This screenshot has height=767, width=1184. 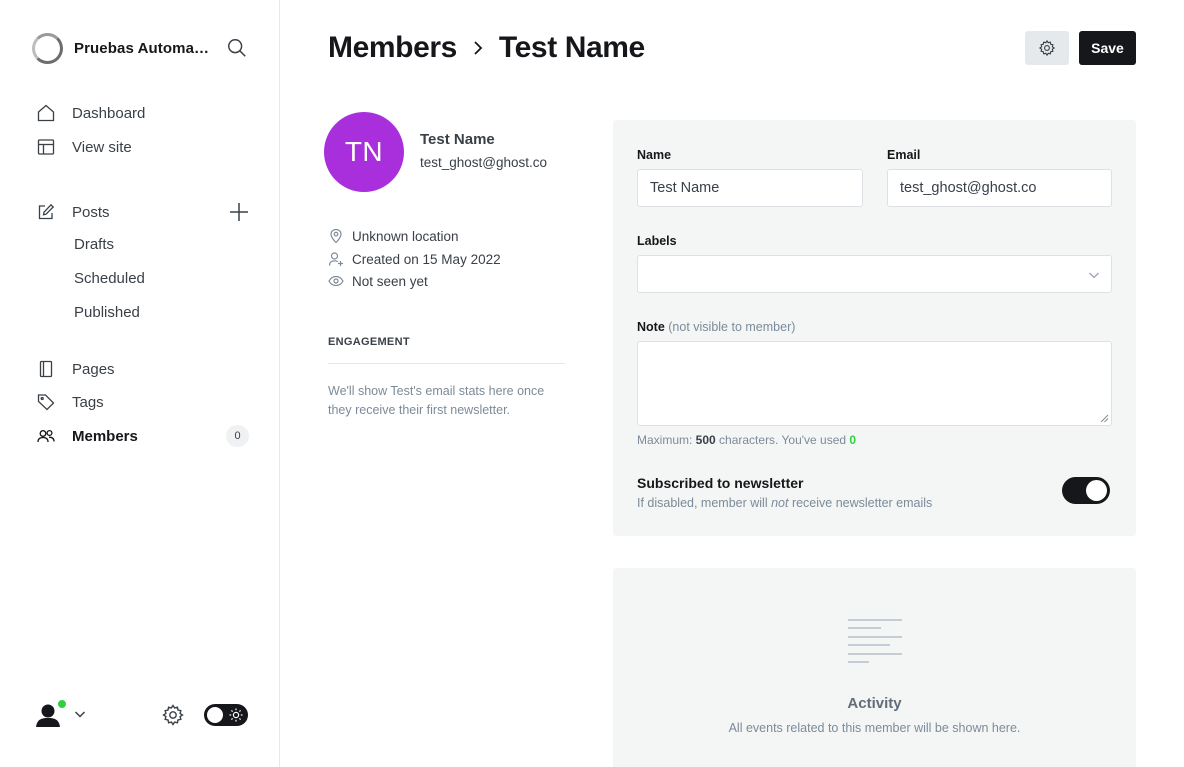 I want to click on nav-dashboard-label: Dashboard, so click(x=109, y=113).